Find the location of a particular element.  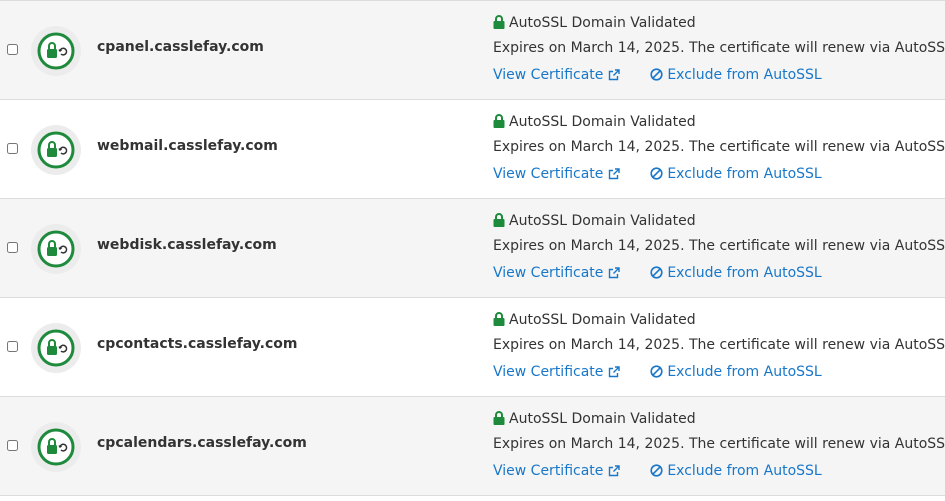

domain-name: webmail.casslefay.com is located at coordinates (187, 146).